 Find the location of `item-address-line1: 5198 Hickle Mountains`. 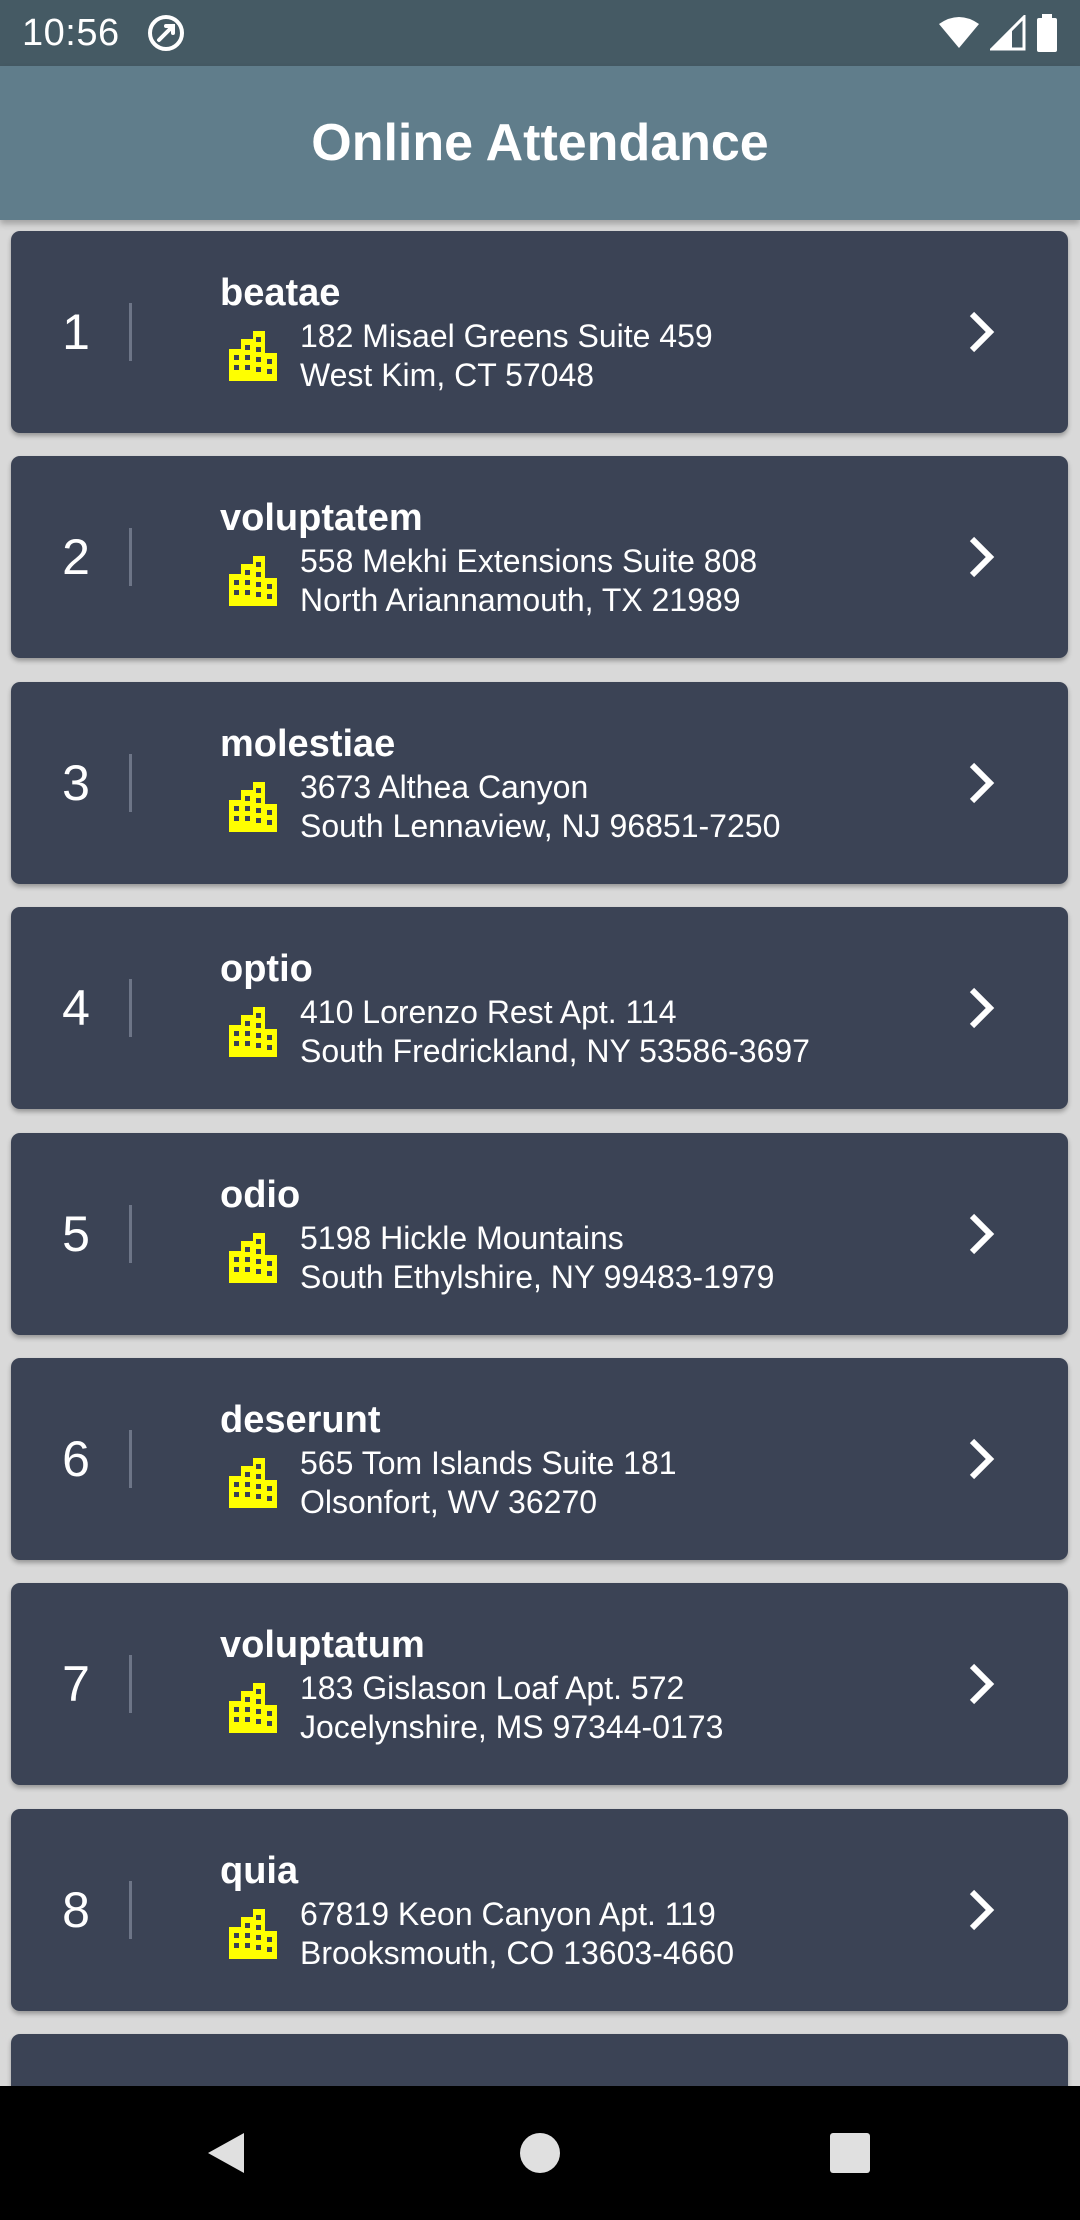

item-address-line1: 5198 Hickle Mountains is located at coordinates (462, 1238).